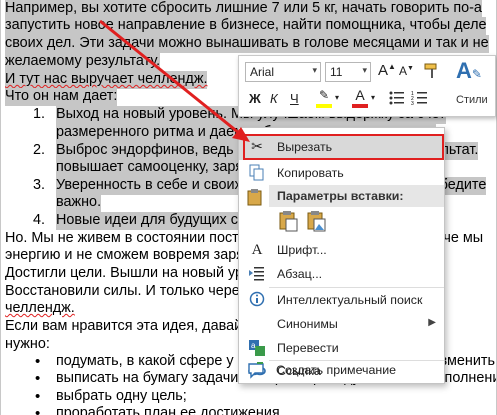 The width and height of the screenshot is (497, 415). What do you see at coordinates (341, 324) in the screenshot?
I see `menu-item-synonyms: Синонимы ▶` at bounding box center [341, 324].